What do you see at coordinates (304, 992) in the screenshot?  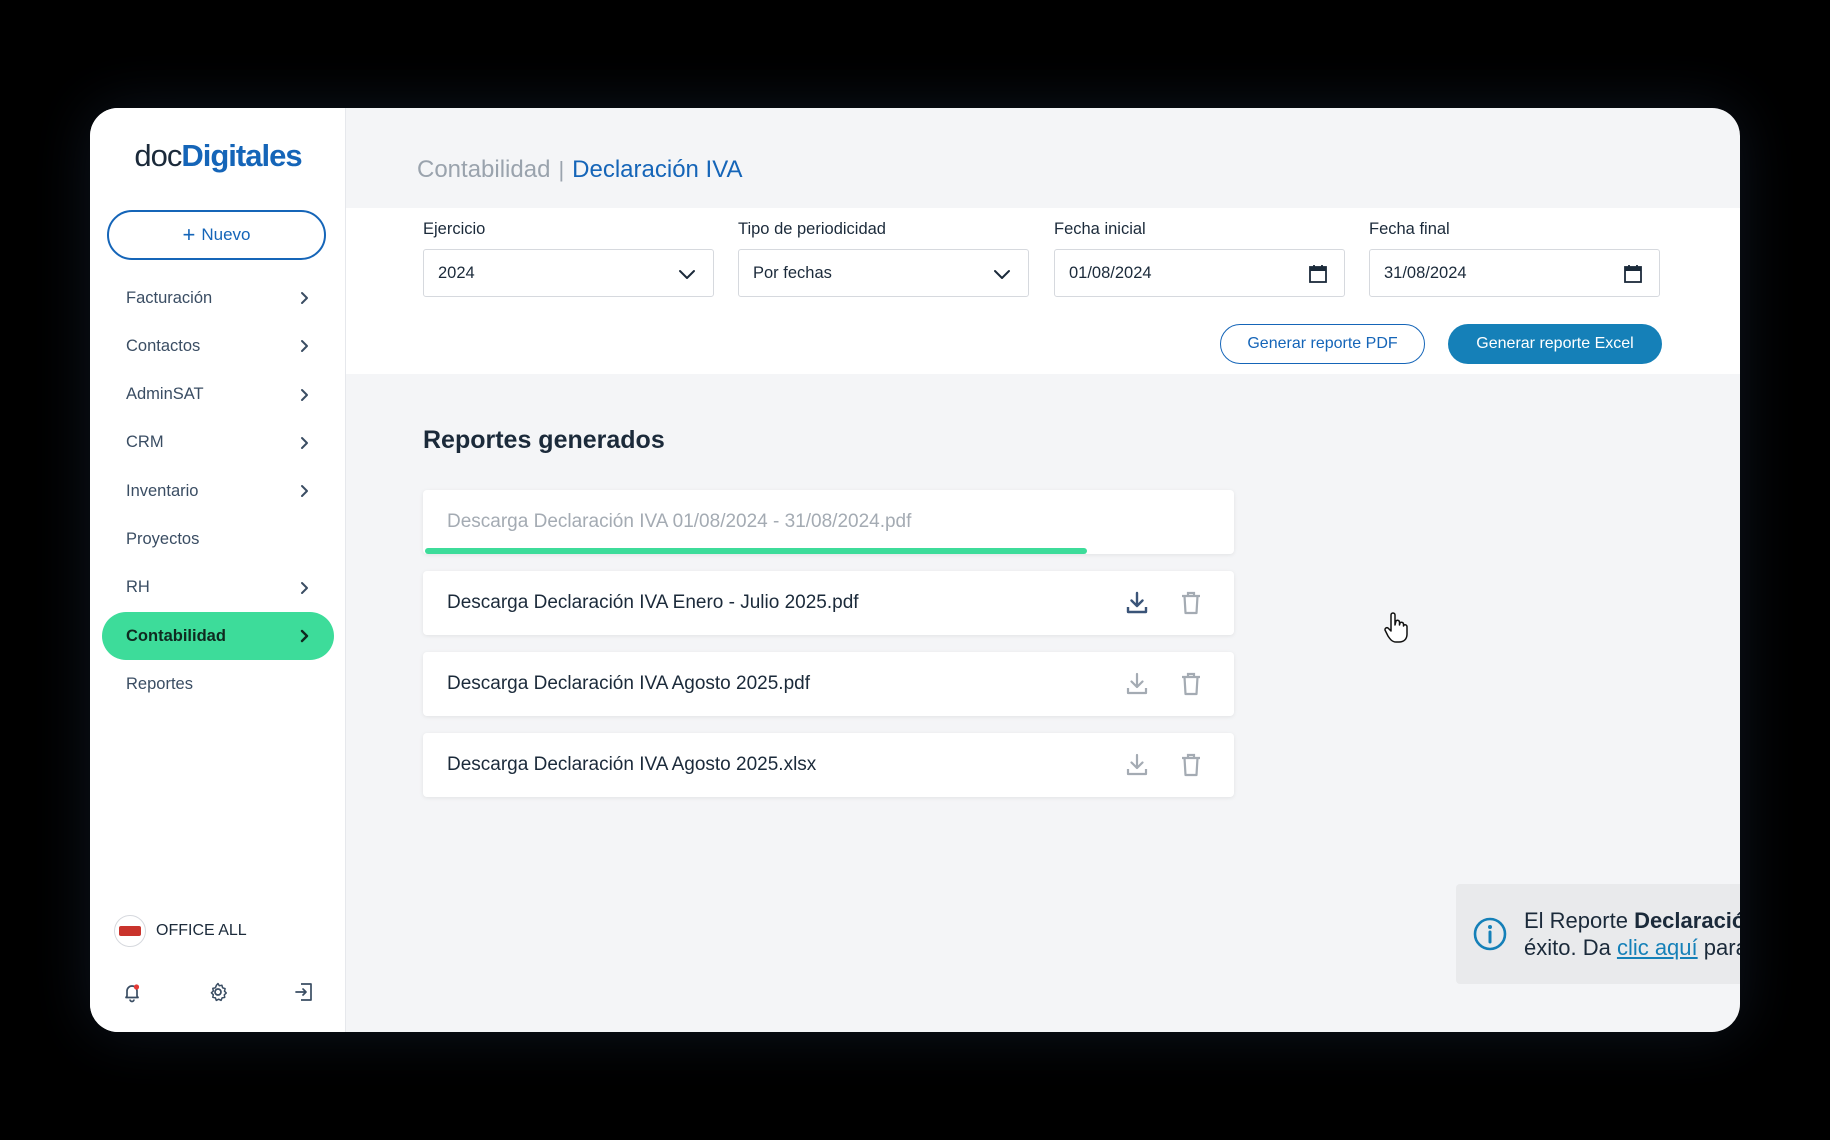 I see `logout-icon` at bounding box center [304, 992].